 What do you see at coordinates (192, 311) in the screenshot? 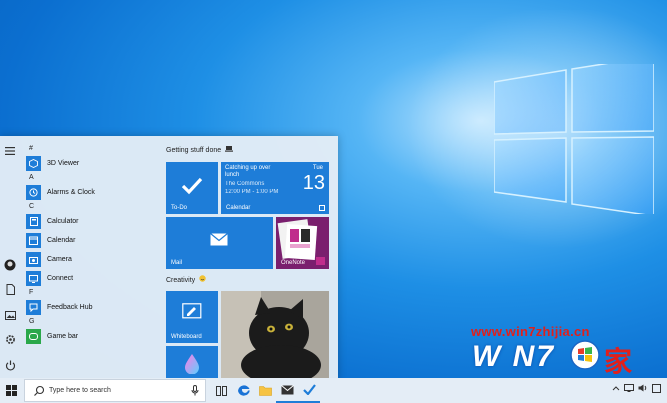
I see `whiteboard-icon` at bounding box center [192, 311].